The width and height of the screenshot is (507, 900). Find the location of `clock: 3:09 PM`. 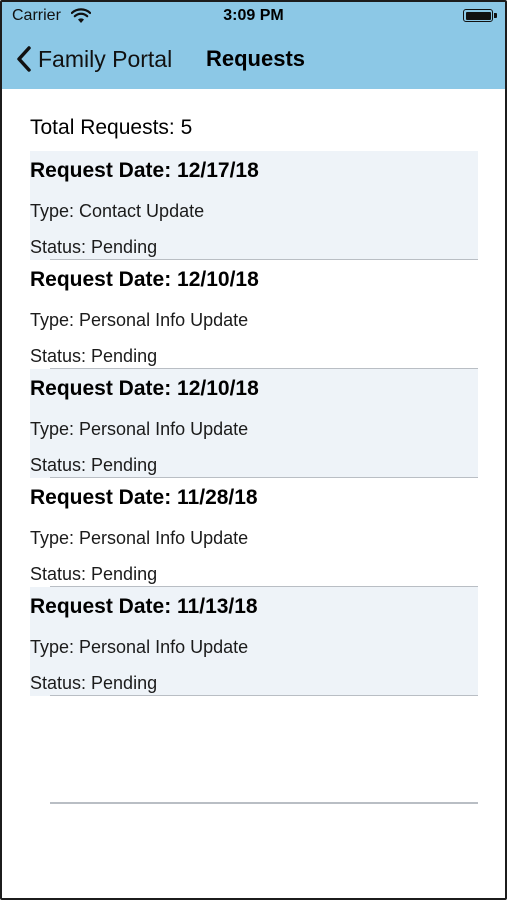

clock: 3:09 PM is located at coordinates (253, 15).